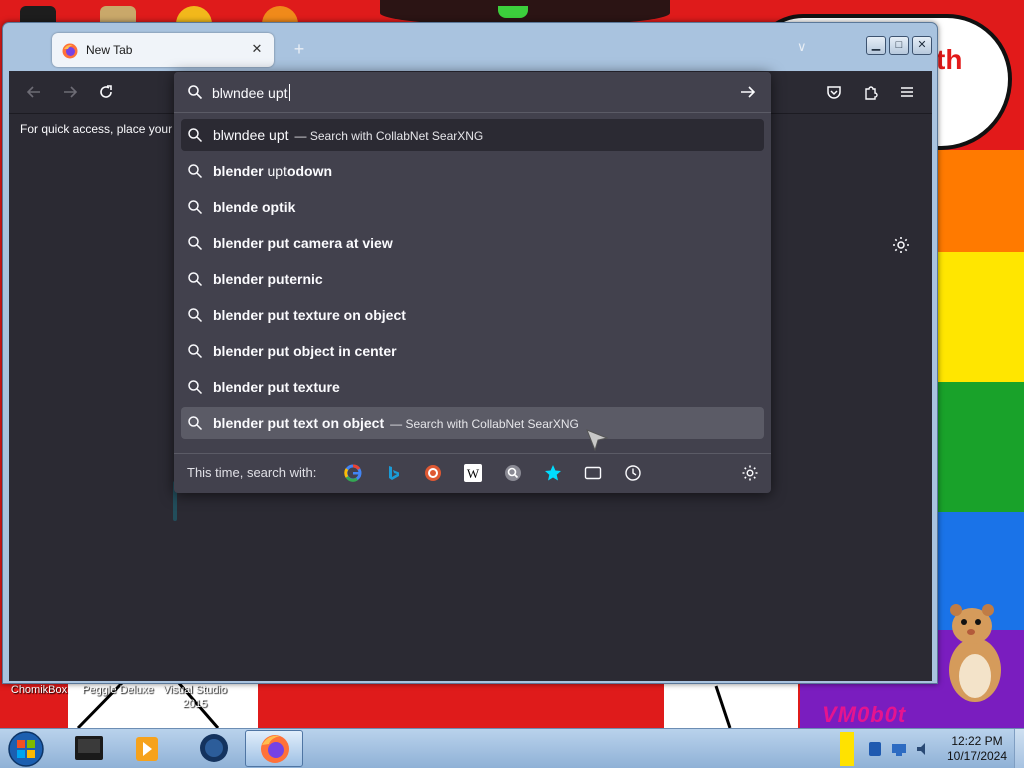 Image resolution: width=1024 pixels, height=768 pixels. I want to click on window-caption-buttons: ▁ □ ✕, so click(899, 46).